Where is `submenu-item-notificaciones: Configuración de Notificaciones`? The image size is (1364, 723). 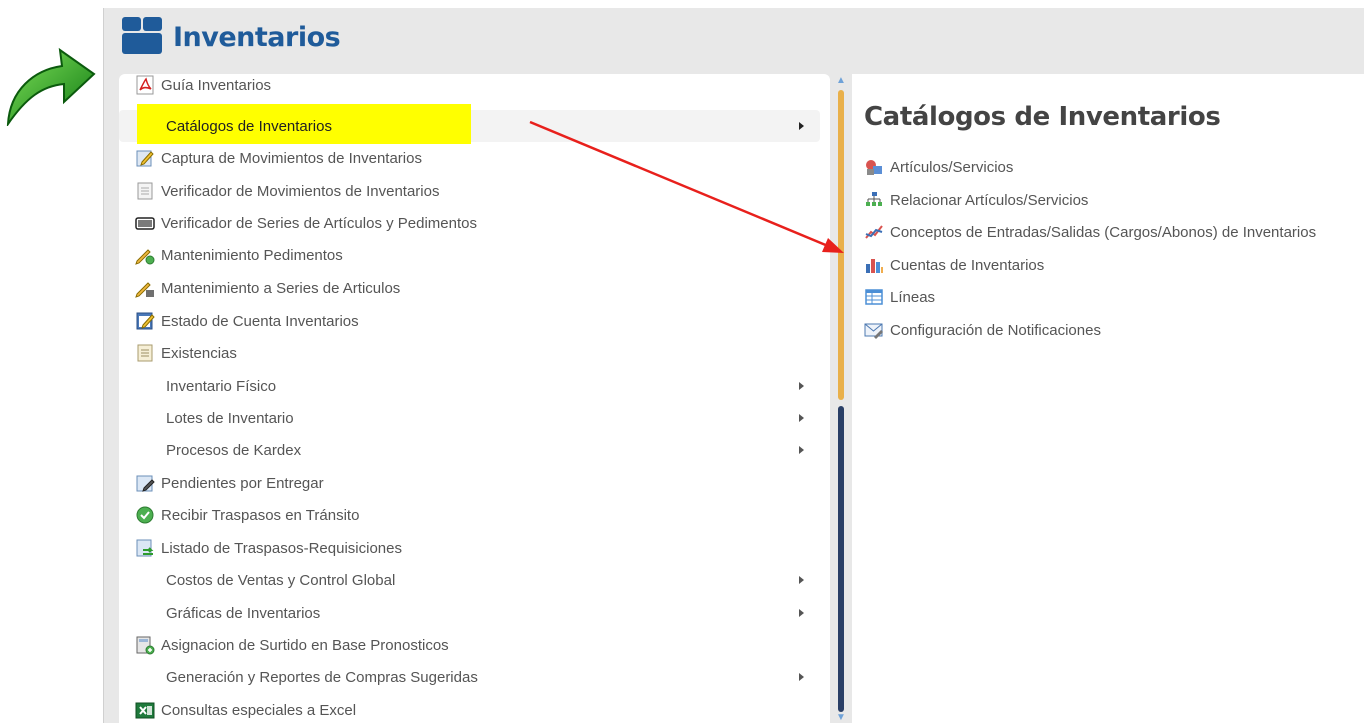 submenu-item-notificaciones: Configuración de Notificaciones is located at coordinates (982, 330).